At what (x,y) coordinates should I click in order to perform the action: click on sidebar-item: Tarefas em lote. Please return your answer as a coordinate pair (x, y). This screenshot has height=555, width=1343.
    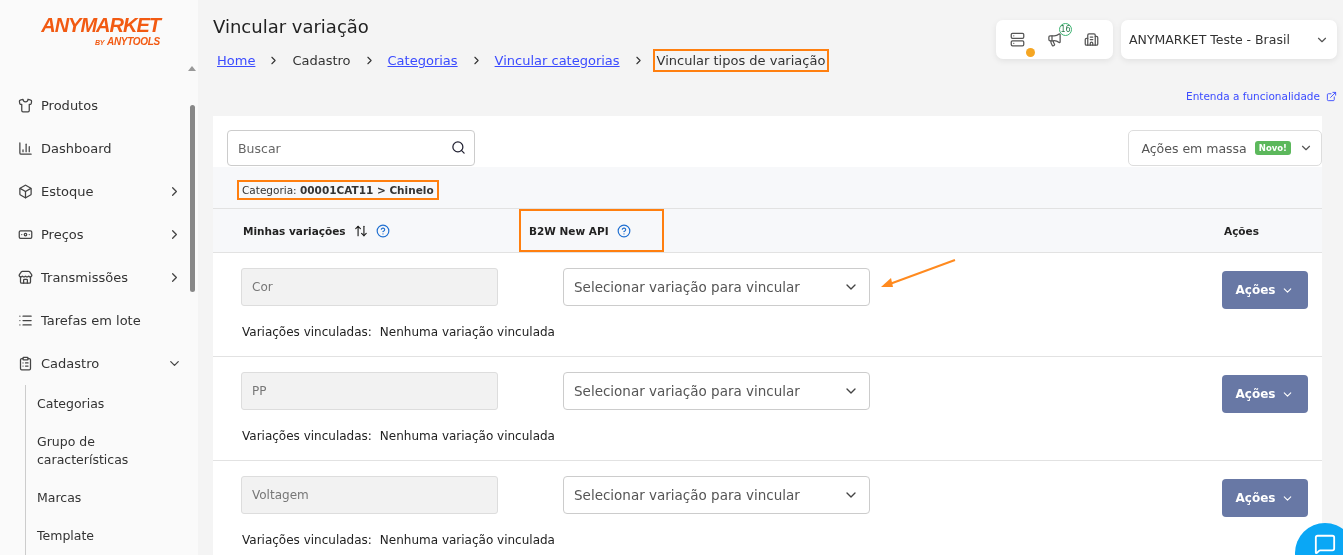
    Looking at the image, I should click on (111, 320).